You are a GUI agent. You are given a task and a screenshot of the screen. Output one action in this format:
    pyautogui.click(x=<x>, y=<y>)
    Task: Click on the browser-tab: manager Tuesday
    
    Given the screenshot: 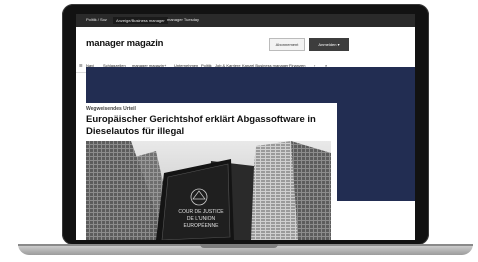 What is the action you would take?
    pyautogui.click(x=183, y=19)
    